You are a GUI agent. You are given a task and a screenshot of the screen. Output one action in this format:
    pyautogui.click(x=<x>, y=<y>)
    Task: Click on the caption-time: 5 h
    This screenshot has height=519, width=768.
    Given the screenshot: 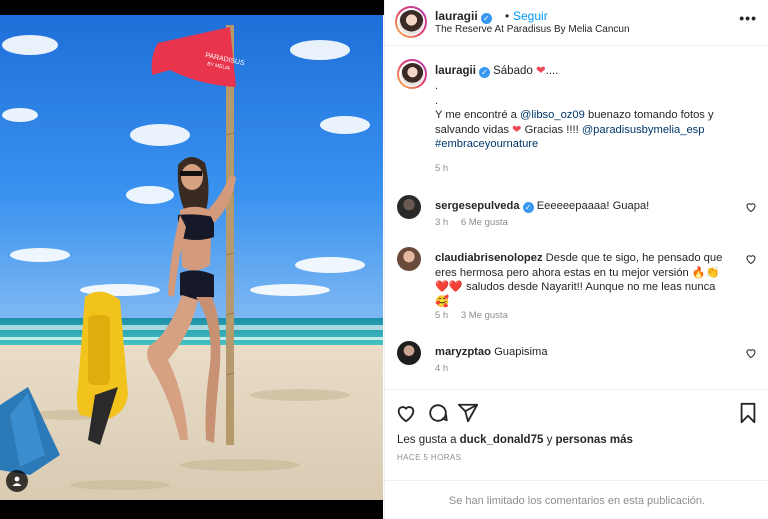 What is the action you would take?
    pyautogui.click(x=442, y=168)
    